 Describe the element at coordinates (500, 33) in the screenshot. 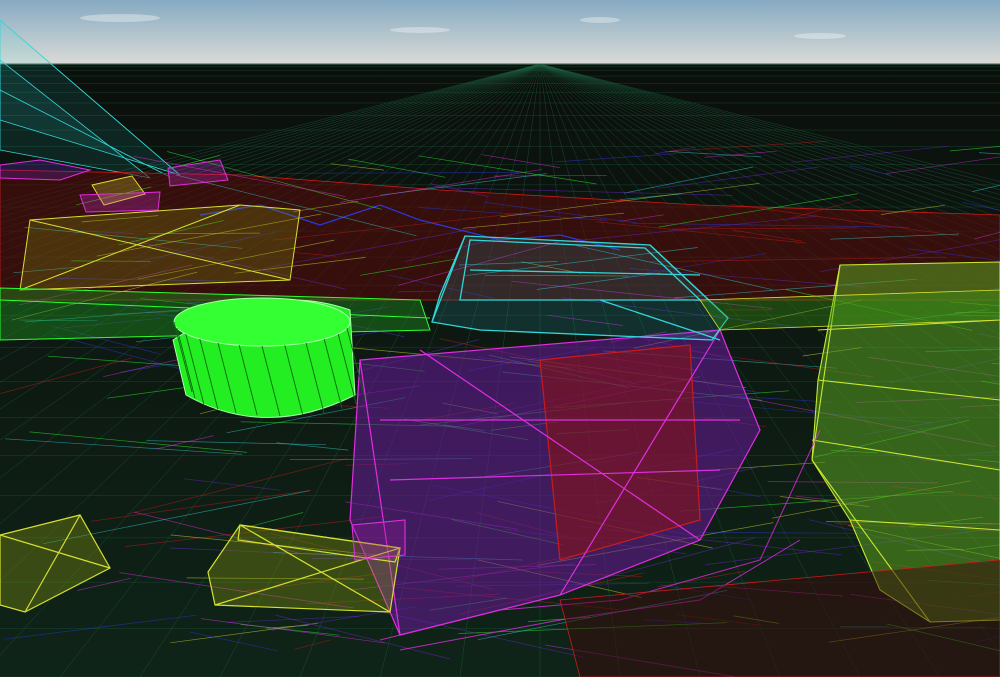

I see `sky` at that location.